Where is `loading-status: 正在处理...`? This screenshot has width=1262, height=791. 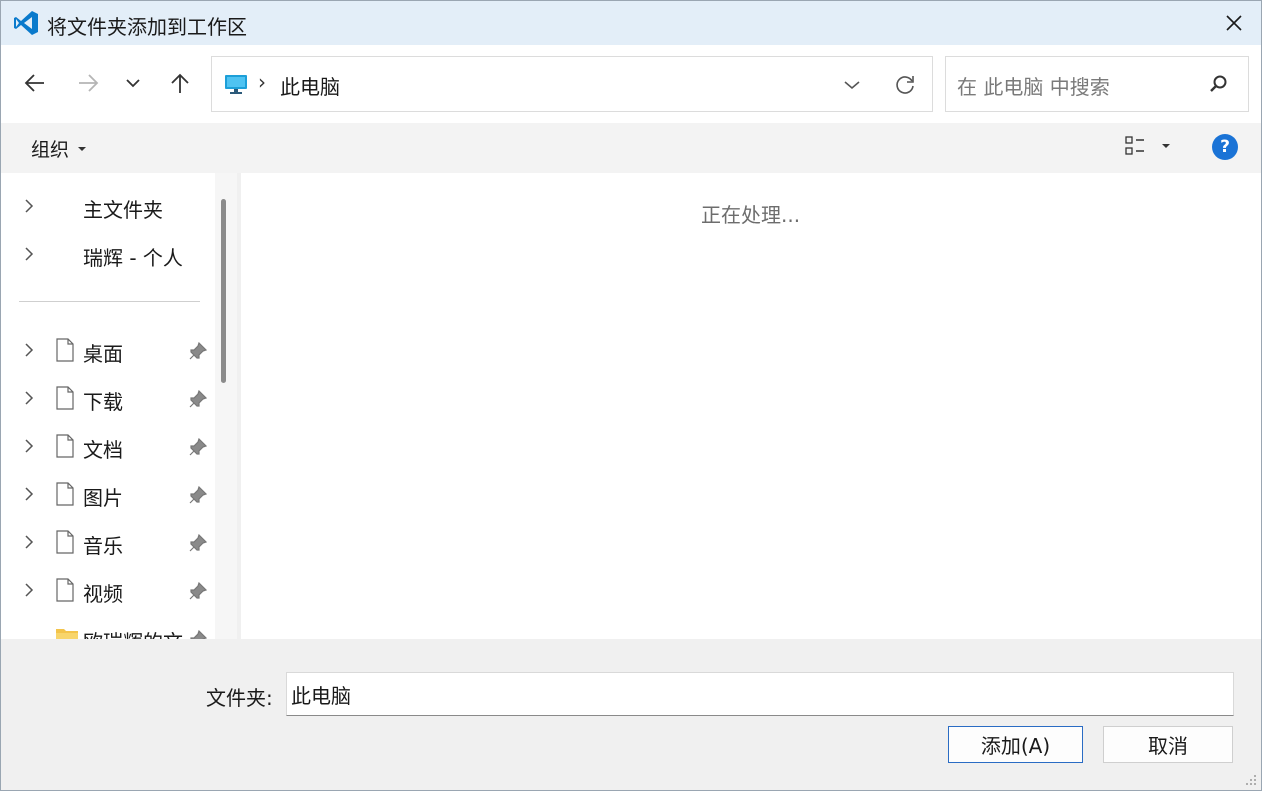 loading-status: 正在处理... is located at coordinates (751, 215).